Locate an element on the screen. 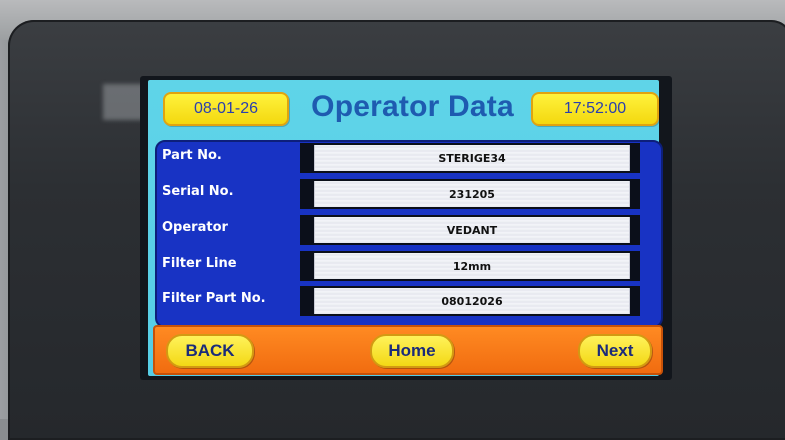  operator-label: Operator is located at coordinates (195, 227).